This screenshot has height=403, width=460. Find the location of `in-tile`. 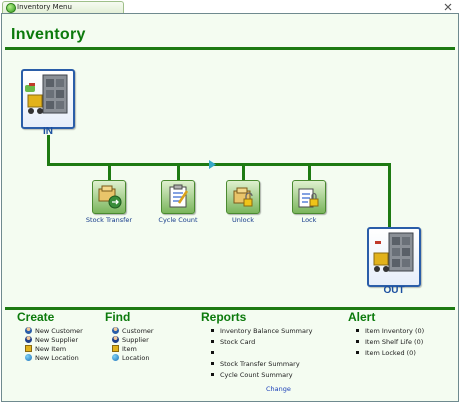

in-tile is located at coordinates (48, 99).